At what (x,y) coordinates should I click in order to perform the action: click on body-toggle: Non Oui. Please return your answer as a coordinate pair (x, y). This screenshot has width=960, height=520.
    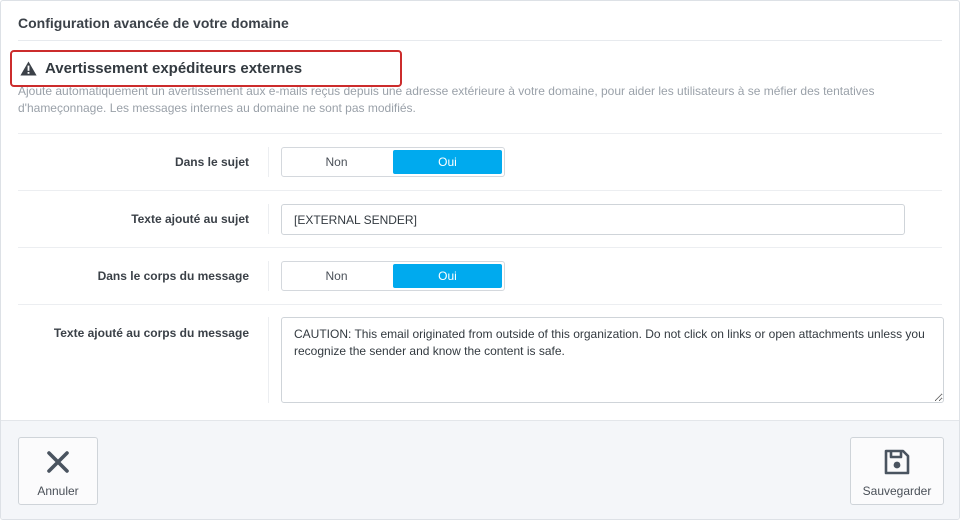
    Looking at the image, I should click on (393, 276).